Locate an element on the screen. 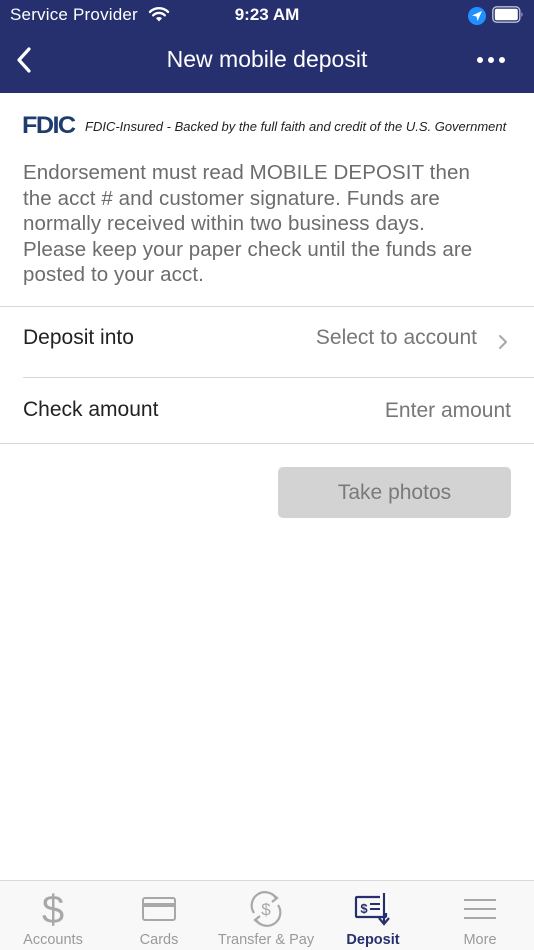 The image size is (534, 950). take-photos-button: Take photos is located at coordinates (394, 492).